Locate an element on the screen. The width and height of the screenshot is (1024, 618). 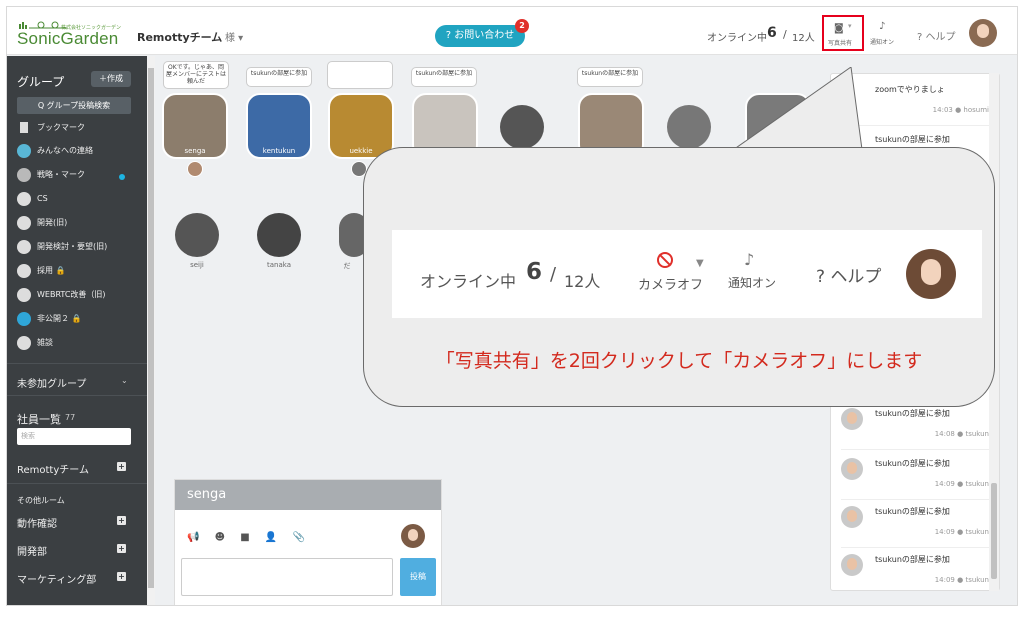
room-item: 開発部 is located at coordinates (32, 550).